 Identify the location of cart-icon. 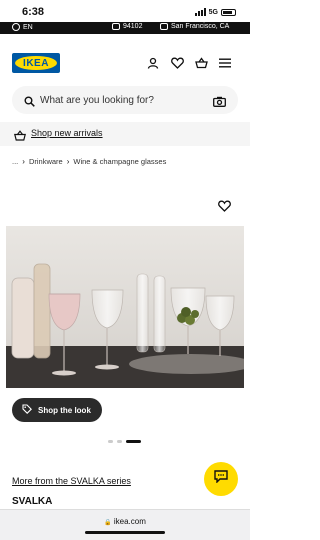
(201, 63).